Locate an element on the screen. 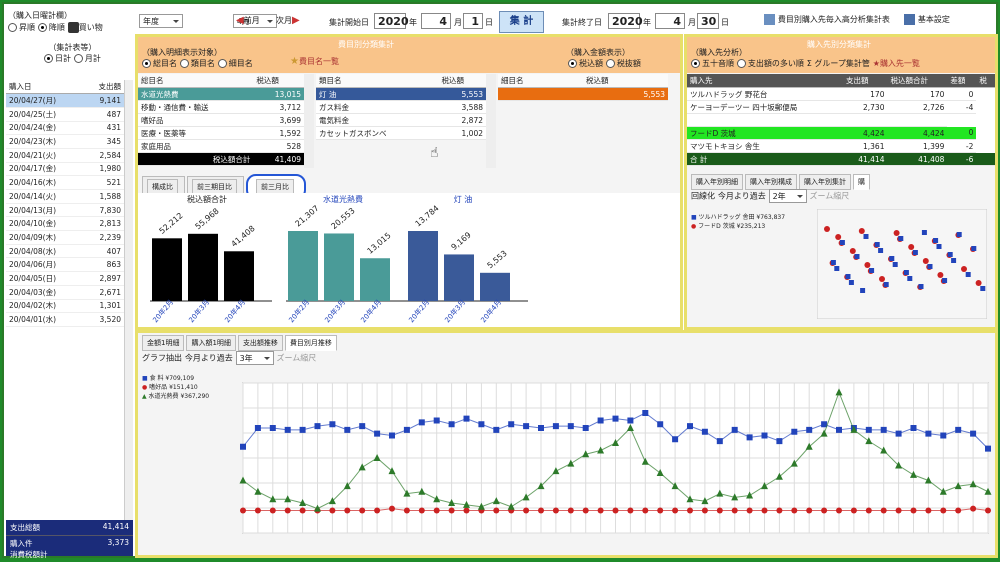  class-category-row: ガス料金 3,588 is located at coordinates (401, 107).